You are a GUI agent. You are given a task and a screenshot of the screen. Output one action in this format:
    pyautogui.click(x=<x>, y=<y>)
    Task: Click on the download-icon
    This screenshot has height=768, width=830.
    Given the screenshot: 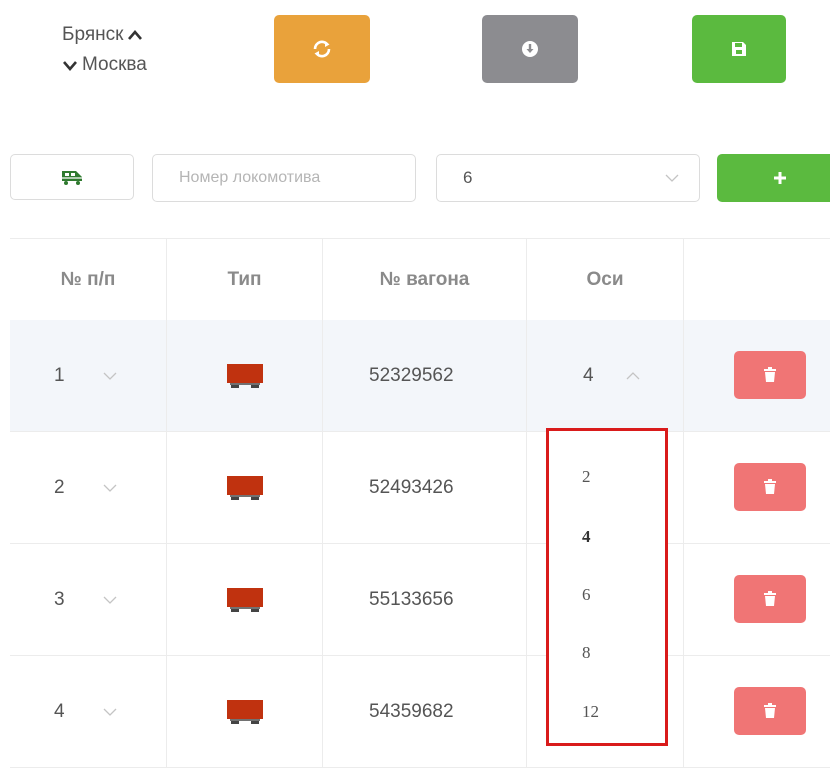 What is the action you would take?
    pyautogui.click(x=530, y=49)
    